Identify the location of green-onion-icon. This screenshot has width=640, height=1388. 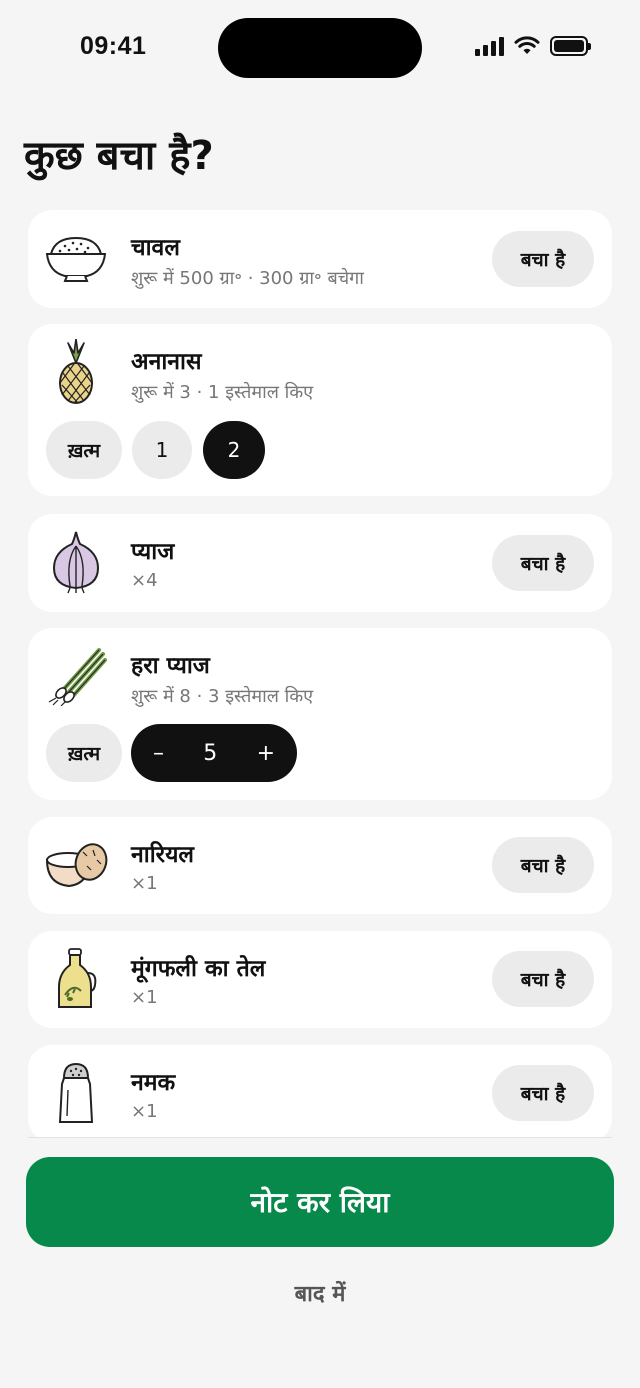
(76, 676).